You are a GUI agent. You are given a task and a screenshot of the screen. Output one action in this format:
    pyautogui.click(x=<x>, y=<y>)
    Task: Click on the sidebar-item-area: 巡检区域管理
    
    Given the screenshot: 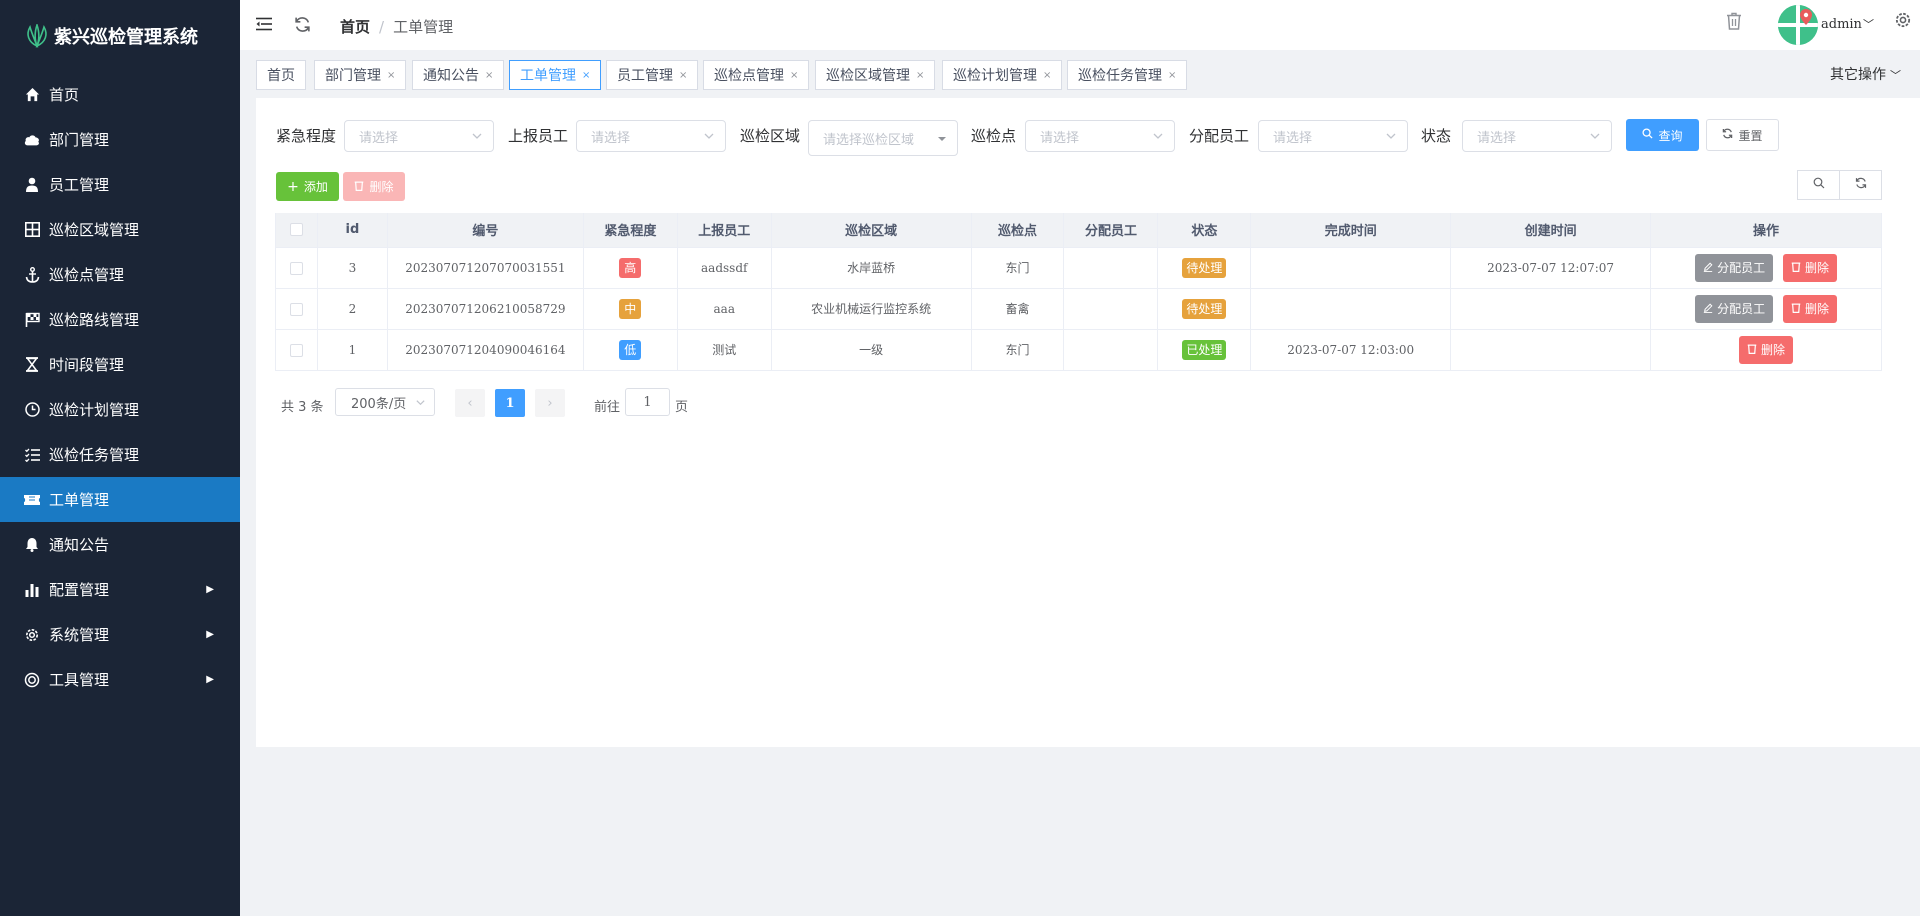 What is the action you would take?
    pyautogui.click(x=120, y=229)
    